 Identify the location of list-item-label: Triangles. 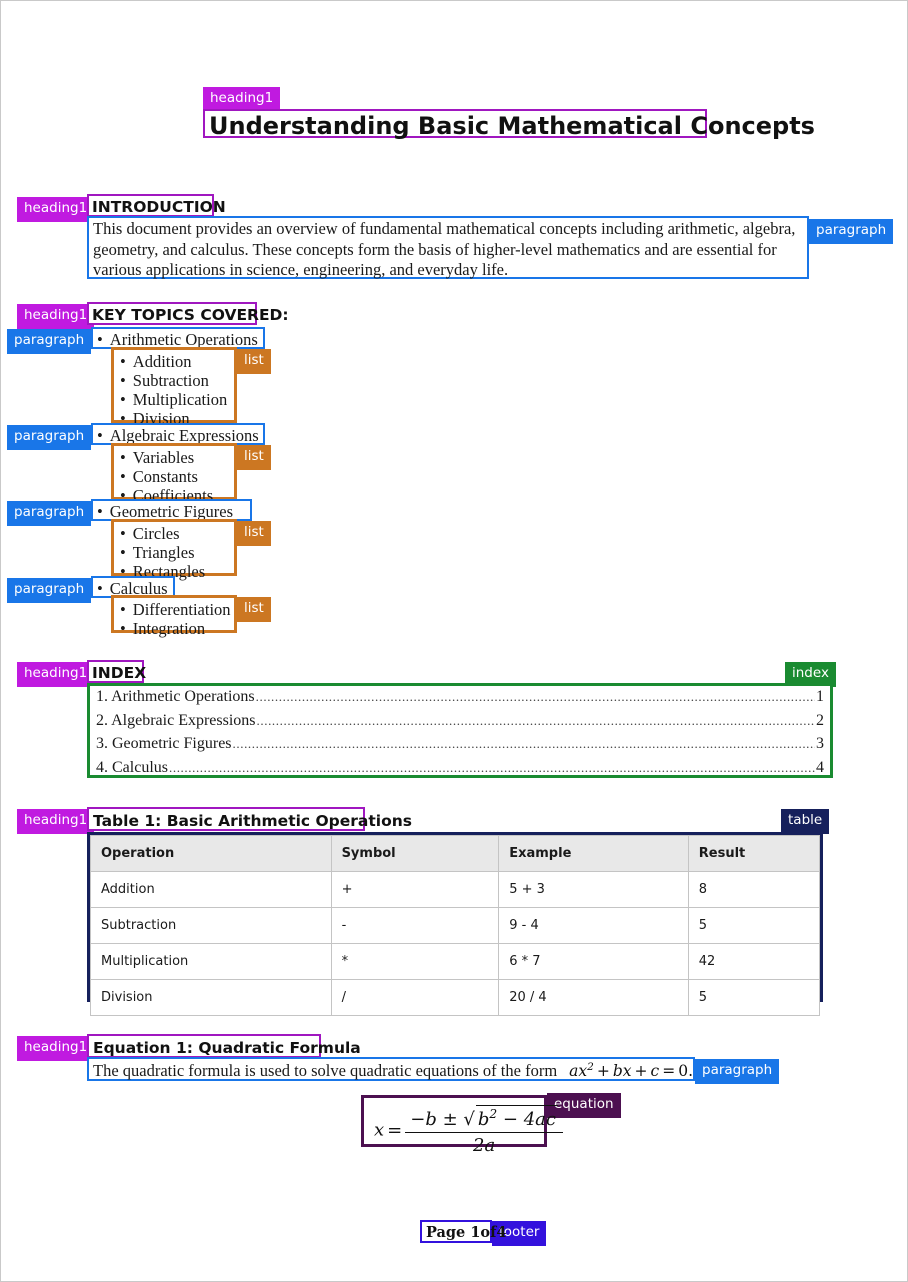
(163, 552).